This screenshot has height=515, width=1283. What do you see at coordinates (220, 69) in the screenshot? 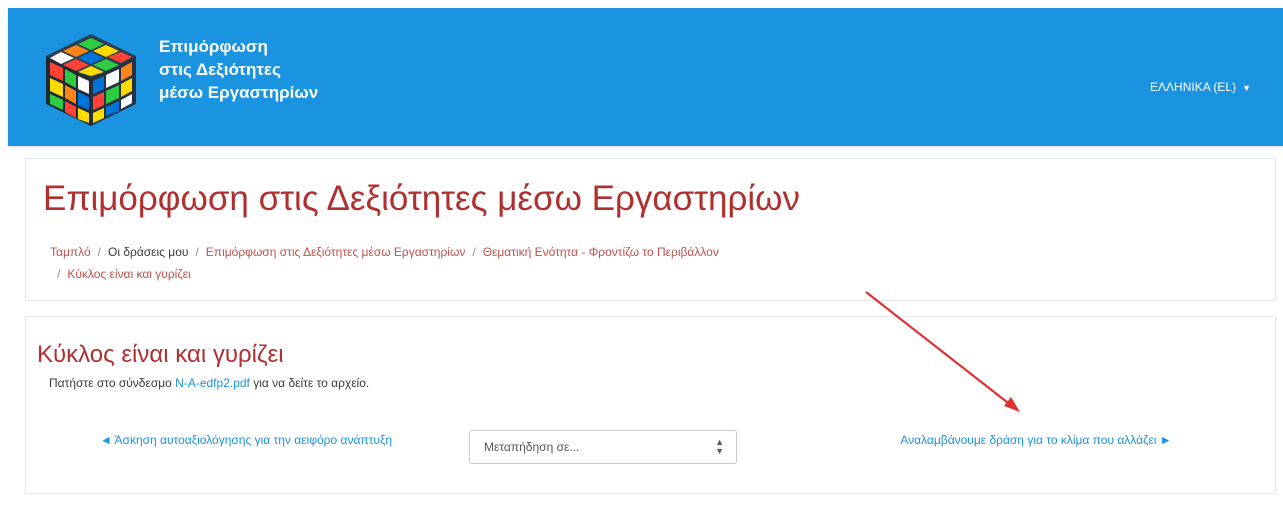
I see `site-title-line-2: στις Δεξιότητες` at bounding box center [220, 69].